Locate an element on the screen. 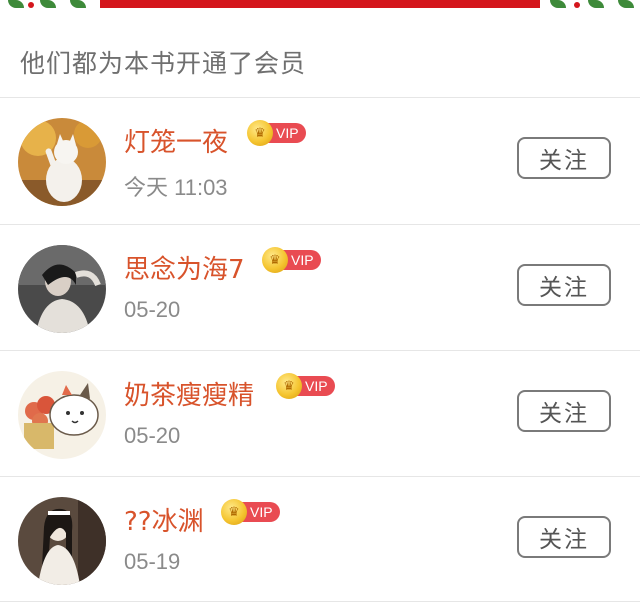  member-name: 灯笼一夜 is located at coordinates (176, 140).